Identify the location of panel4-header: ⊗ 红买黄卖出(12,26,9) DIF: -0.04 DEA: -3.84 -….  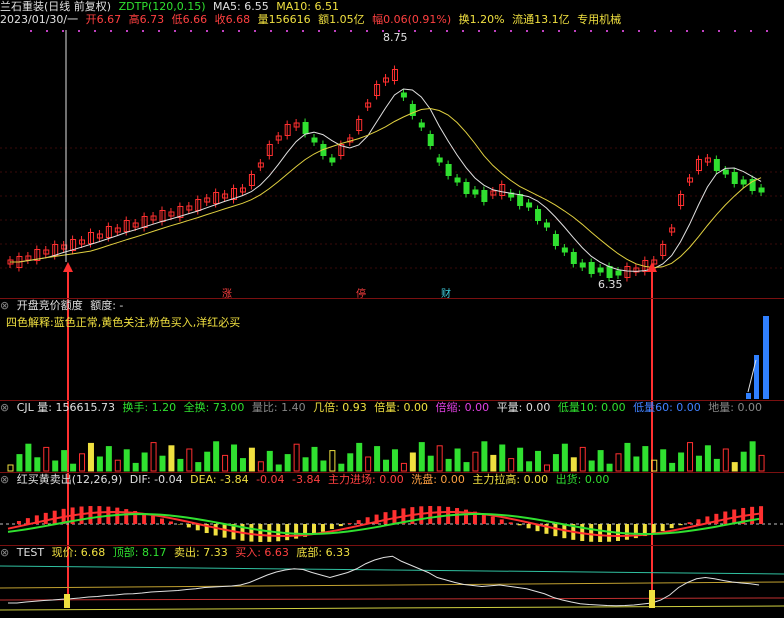
(306, 480).